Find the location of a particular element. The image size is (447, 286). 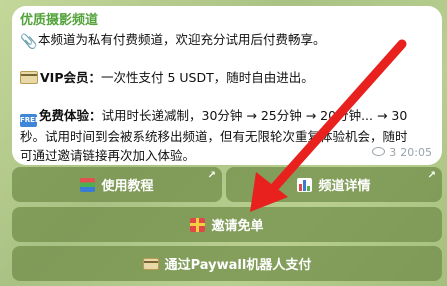

invite-button: 邀请免单 is located at coordinates (227, 224).